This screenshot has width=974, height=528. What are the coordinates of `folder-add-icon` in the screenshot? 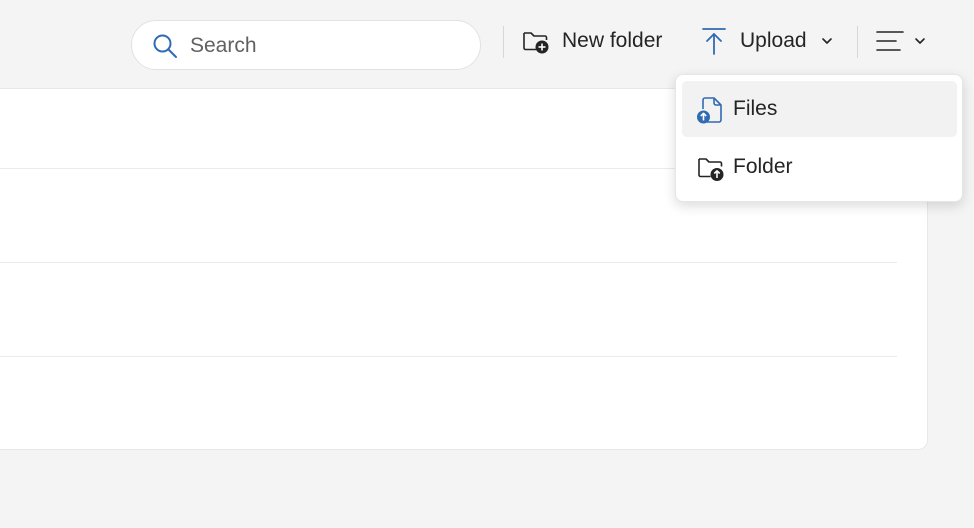 It's located at (536, 43).